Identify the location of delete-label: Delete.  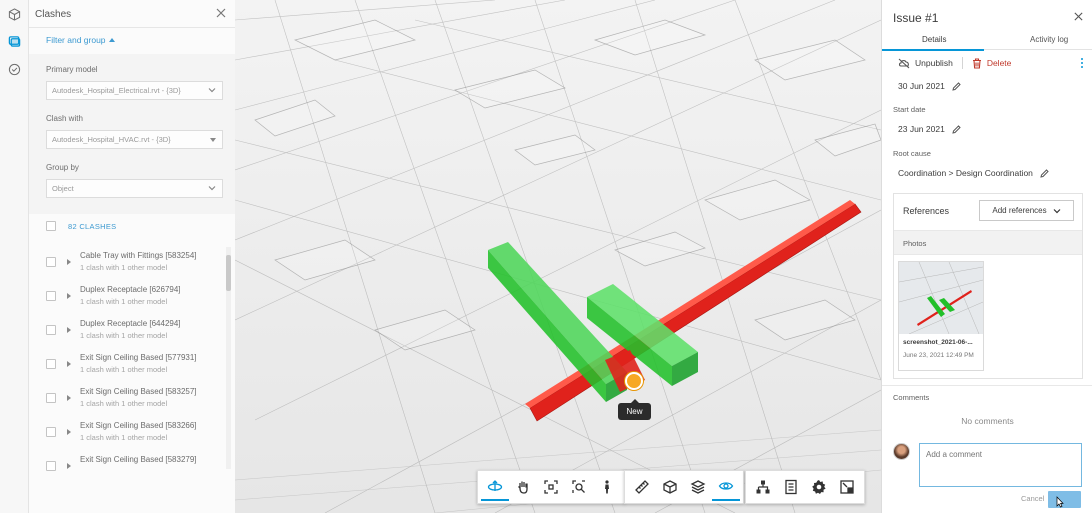
(999, 63).